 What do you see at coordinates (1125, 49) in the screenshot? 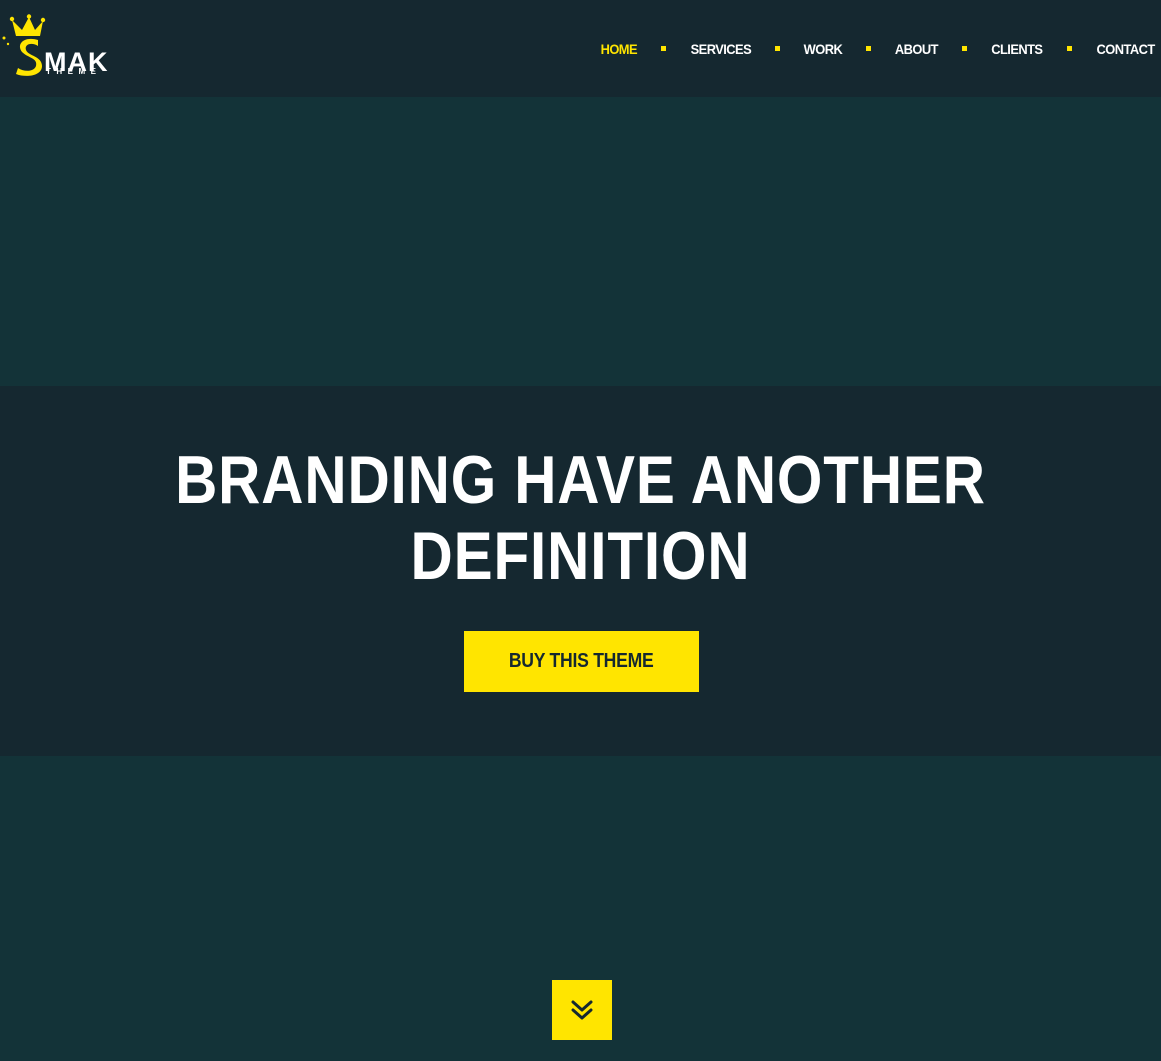
I see `nav-item-contact: CONTACT` at bounding box center [1125, 49].